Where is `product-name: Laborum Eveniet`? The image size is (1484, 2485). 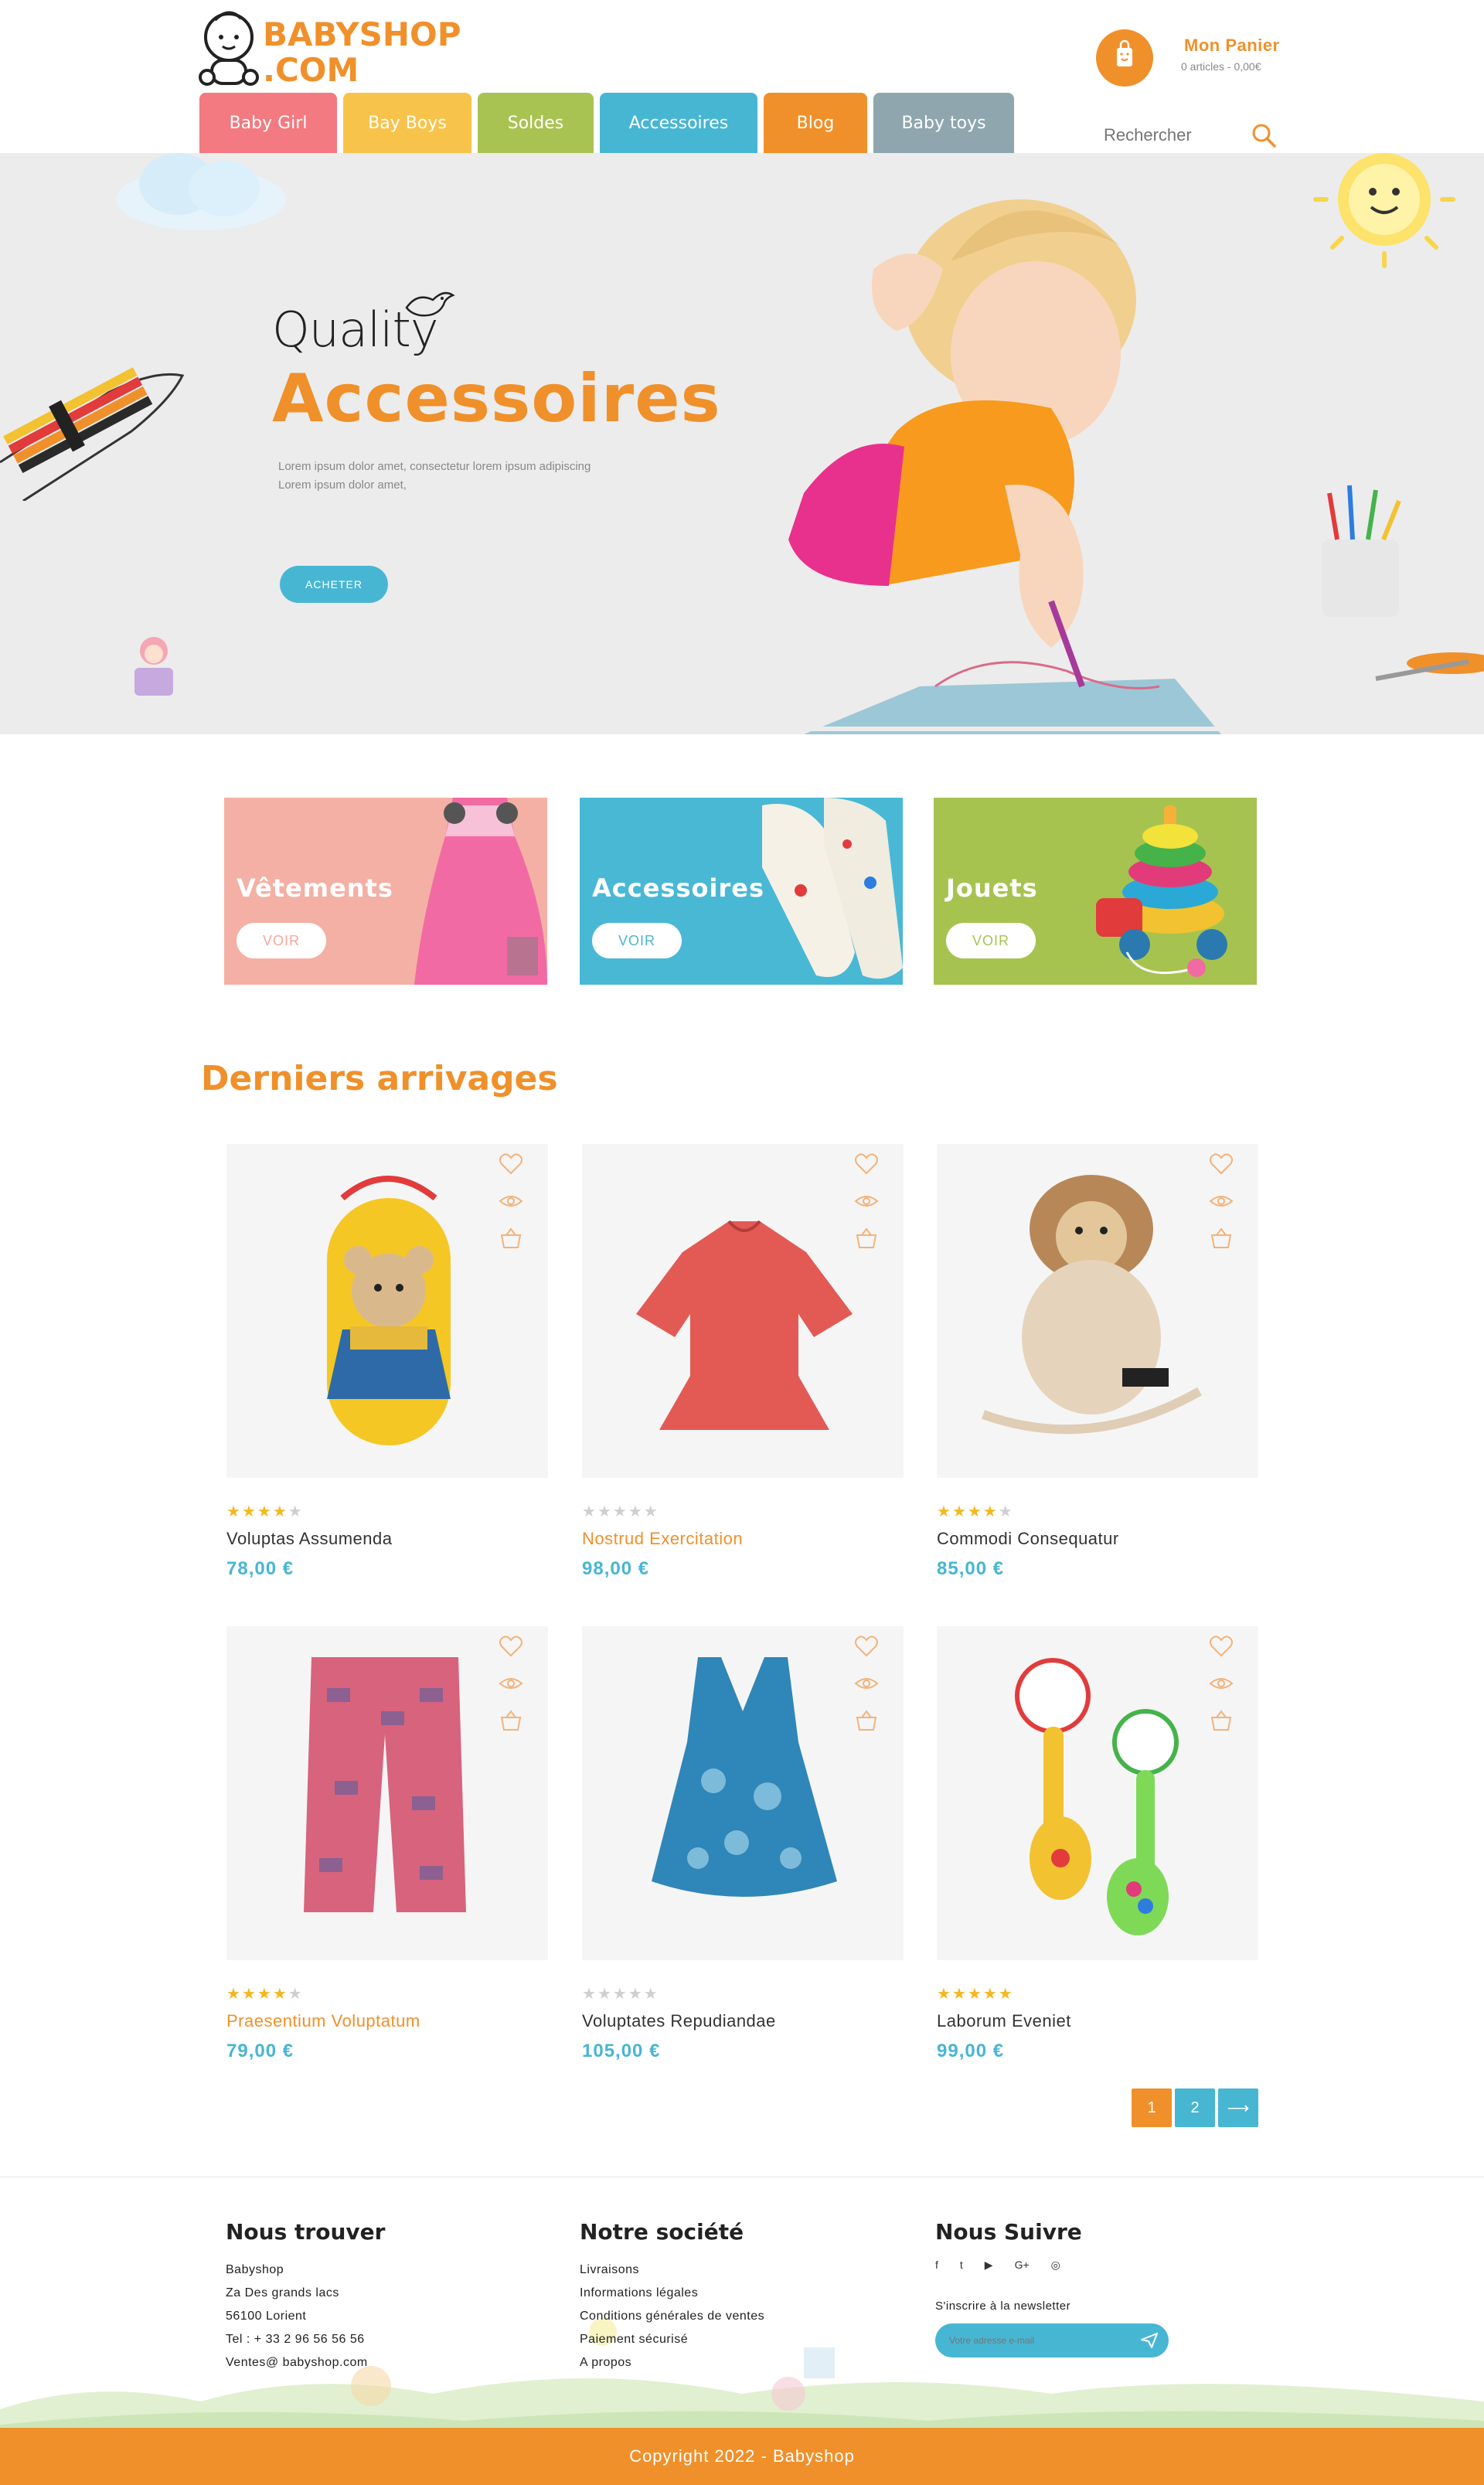
product-name: Laborum Eveniet is located at coordinates (1004, 2021).